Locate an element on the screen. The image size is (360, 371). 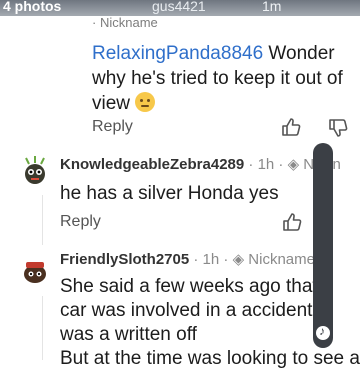
media-banner: 4 photos gus4421 1m is located at coordinates (180, 8).